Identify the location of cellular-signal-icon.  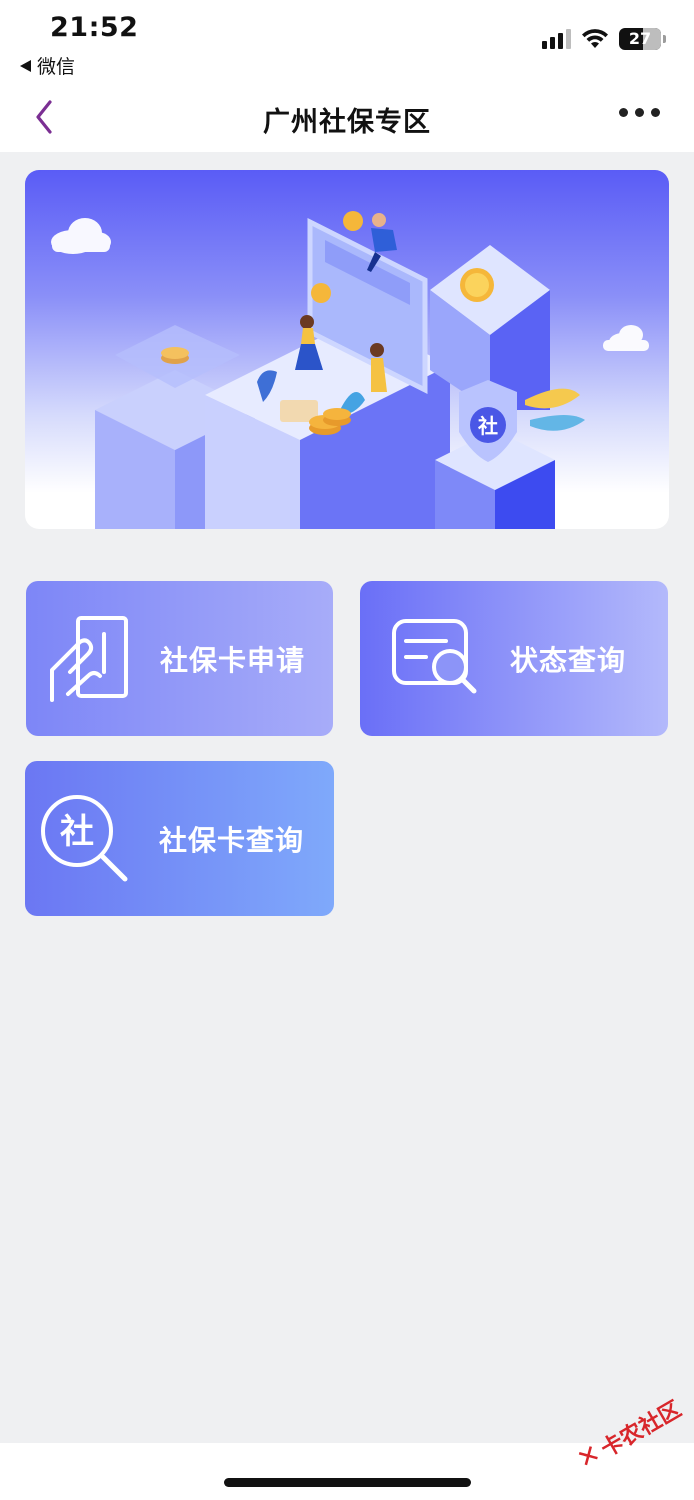
(556, 39).